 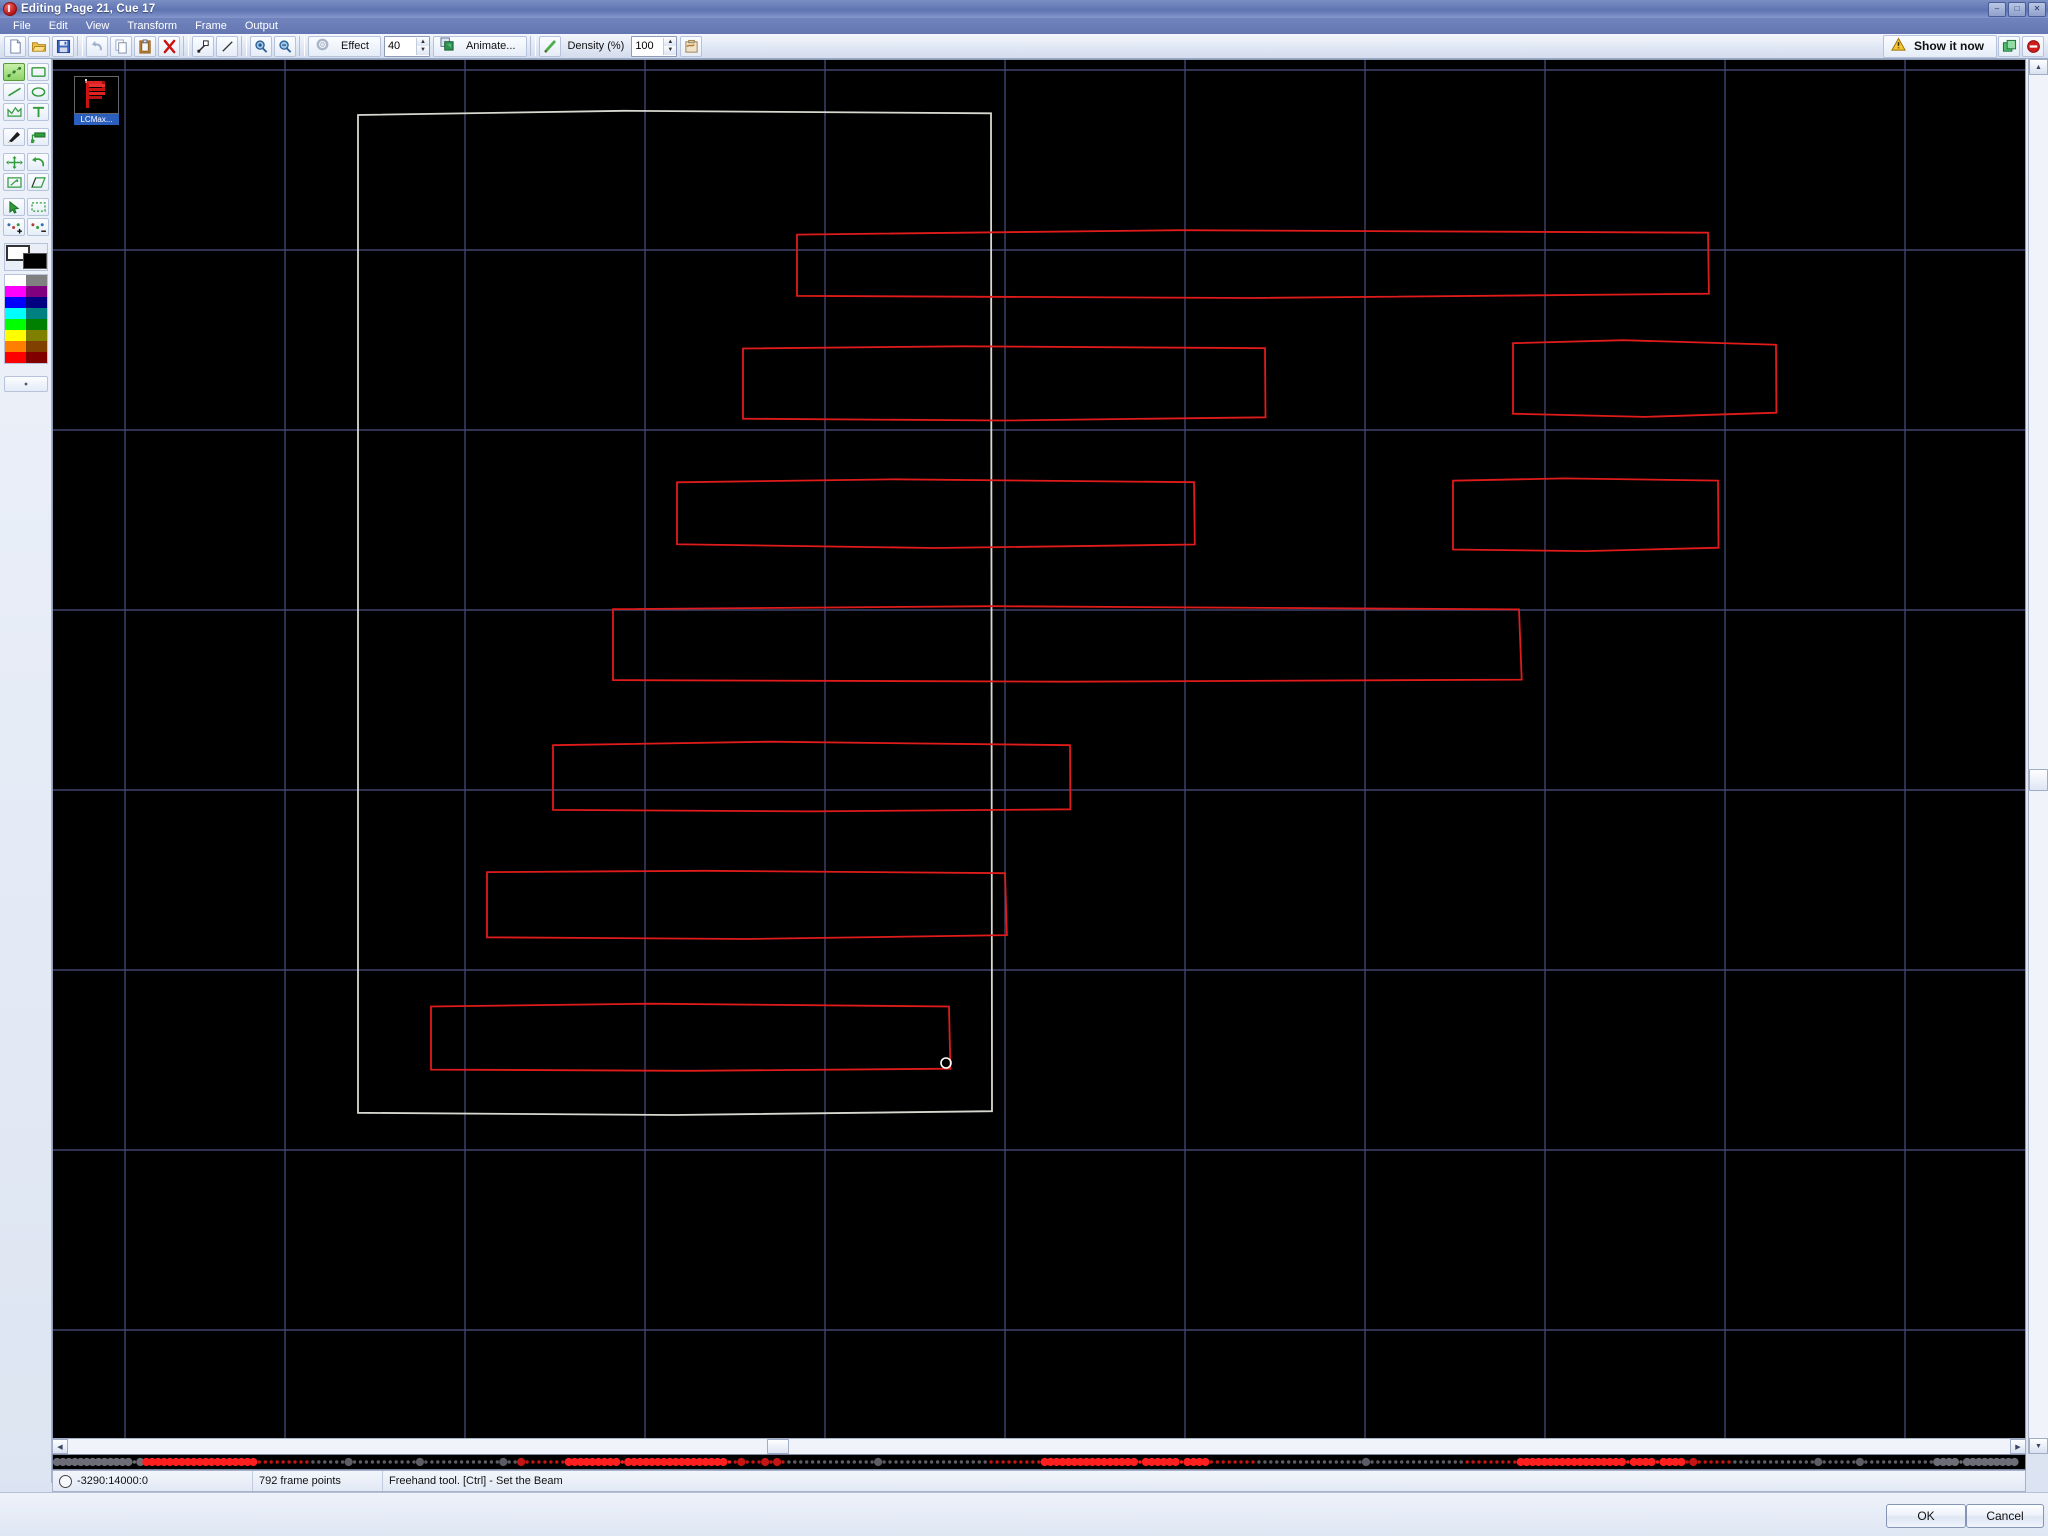 What do you see at coordinates (22, 26) in the screenshot?
I see `menu-file: File` at bounding box center [22, 26].